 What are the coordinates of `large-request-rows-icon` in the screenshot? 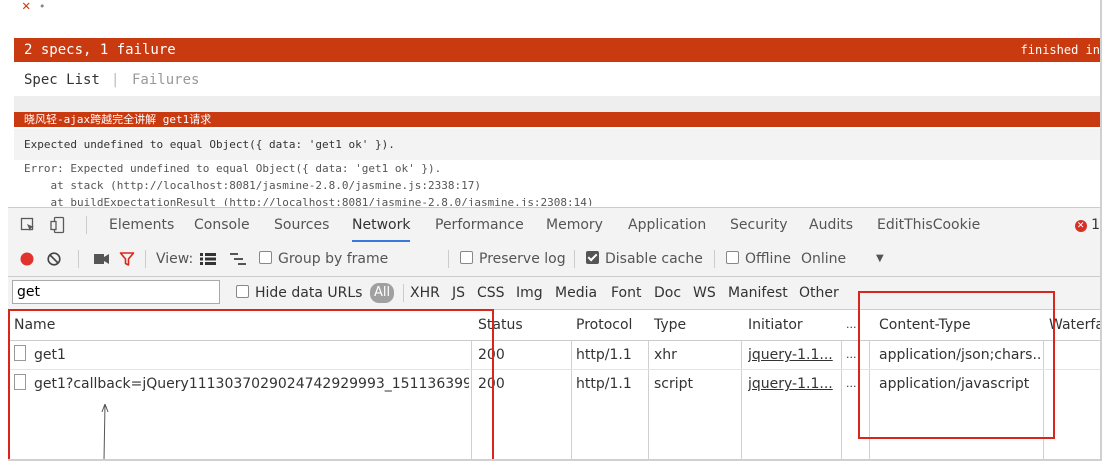 It's located at (208, 259).